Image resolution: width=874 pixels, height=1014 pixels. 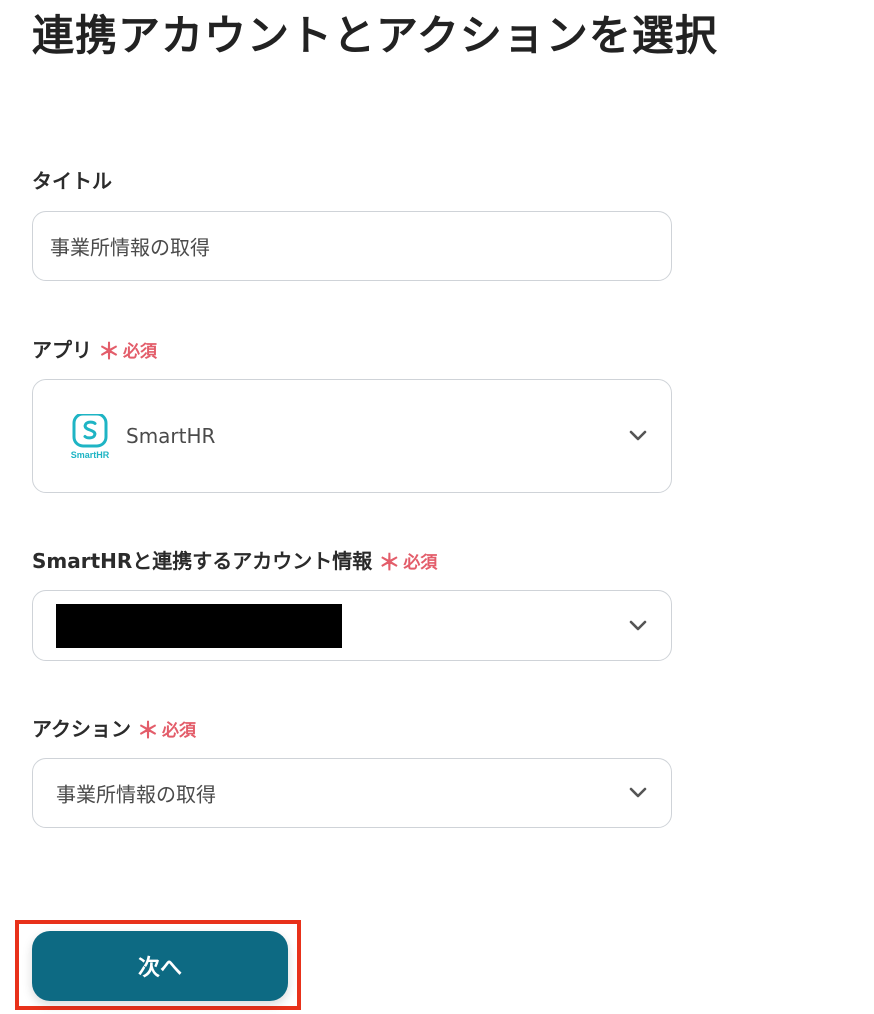 I want to click on account-label-text: SmartHRと連携するアカウント情報, so click(x=202, y=561).